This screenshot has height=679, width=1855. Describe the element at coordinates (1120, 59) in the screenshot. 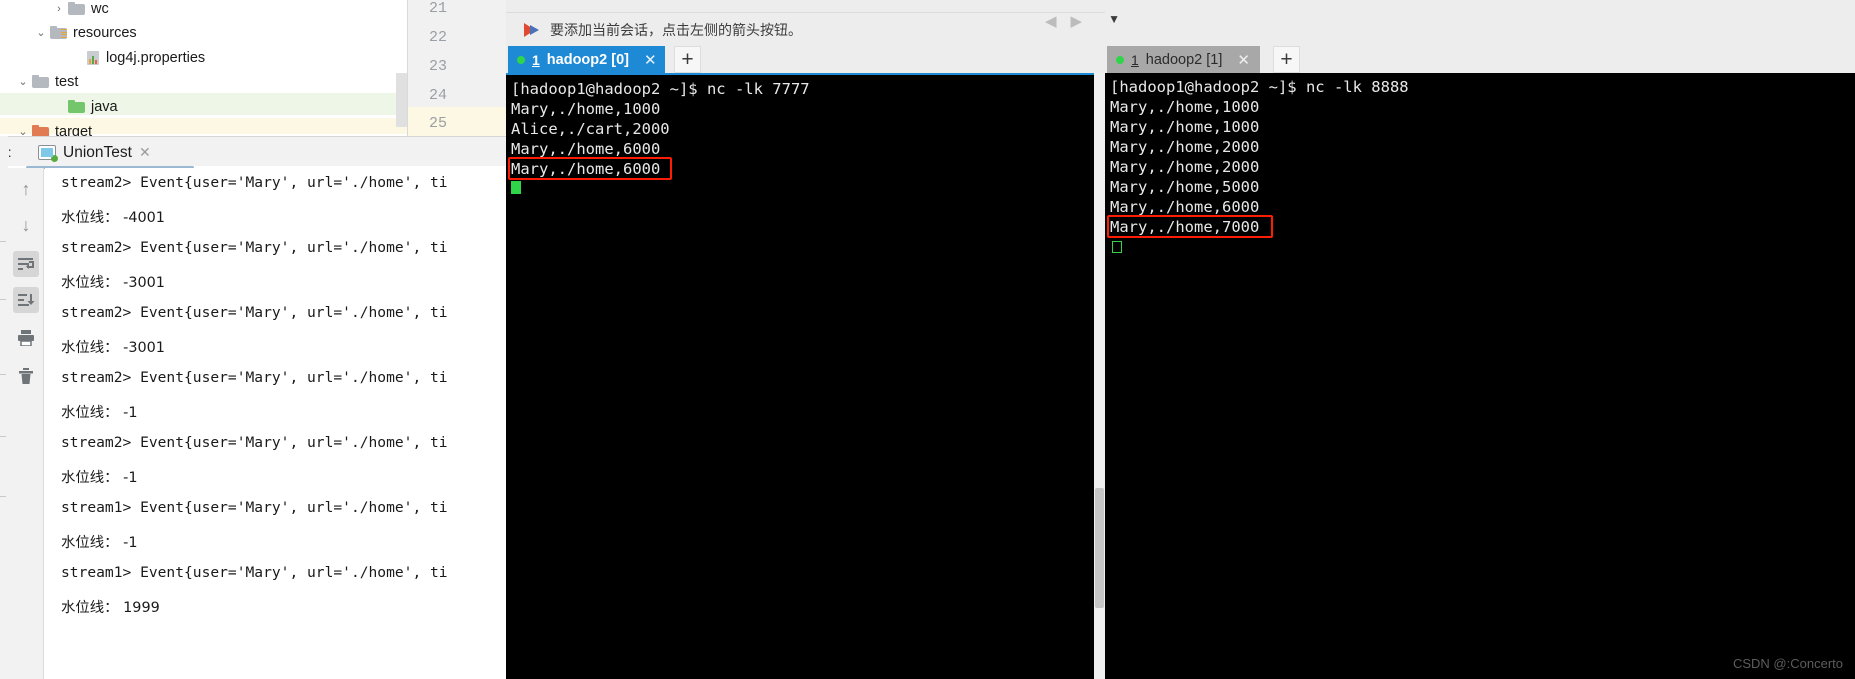

I see `status-dot-icon` at that location.